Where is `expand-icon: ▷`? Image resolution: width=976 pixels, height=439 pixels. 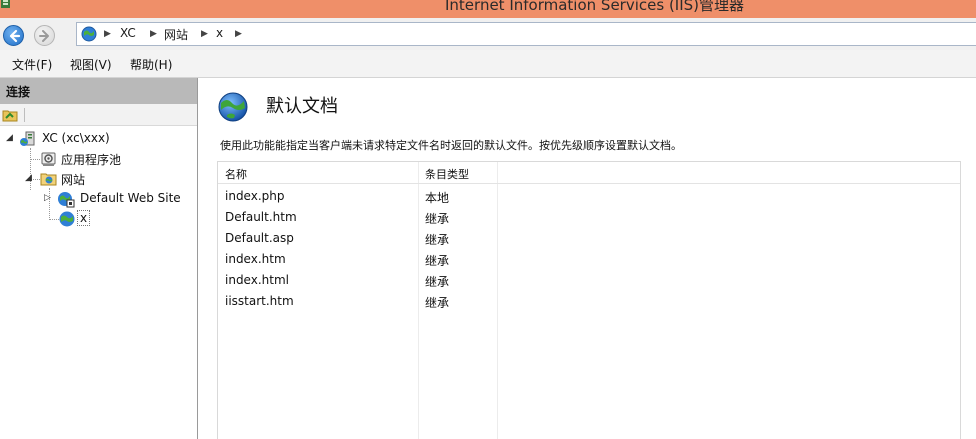
expand-icon: ▷ is located at coordinates (49, 198).